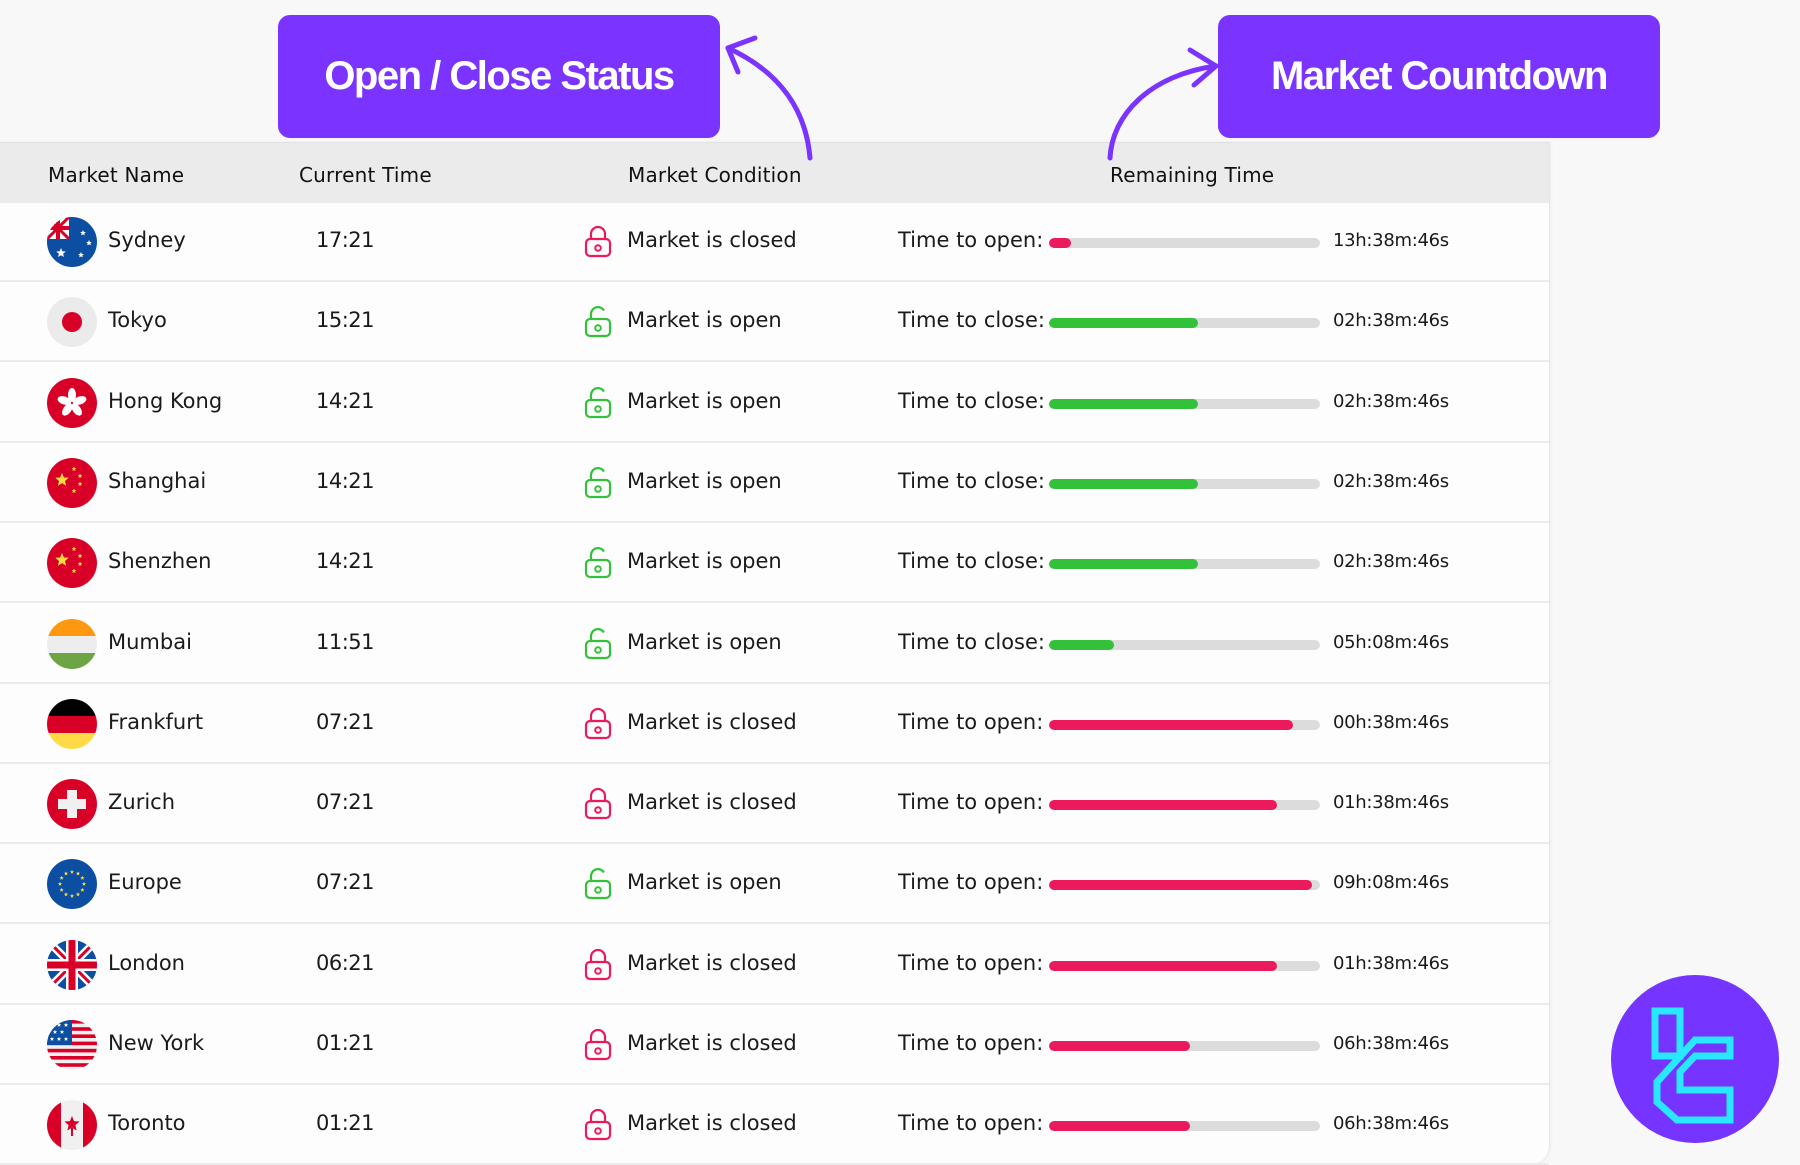 This screenshot has height=1165, width=1800. I want to click on market-name: Shenzhen, so click(160, 561).